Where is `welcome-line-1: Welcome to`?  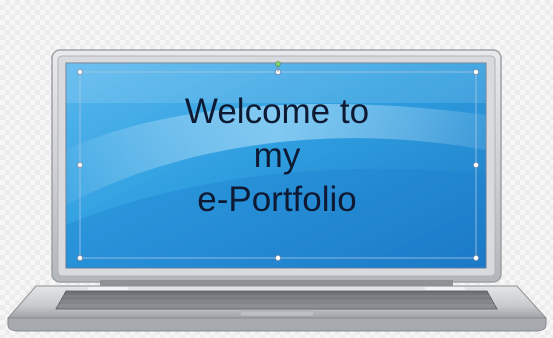 welcome-line-1: Welcome to is located at coordinates (277, 111).